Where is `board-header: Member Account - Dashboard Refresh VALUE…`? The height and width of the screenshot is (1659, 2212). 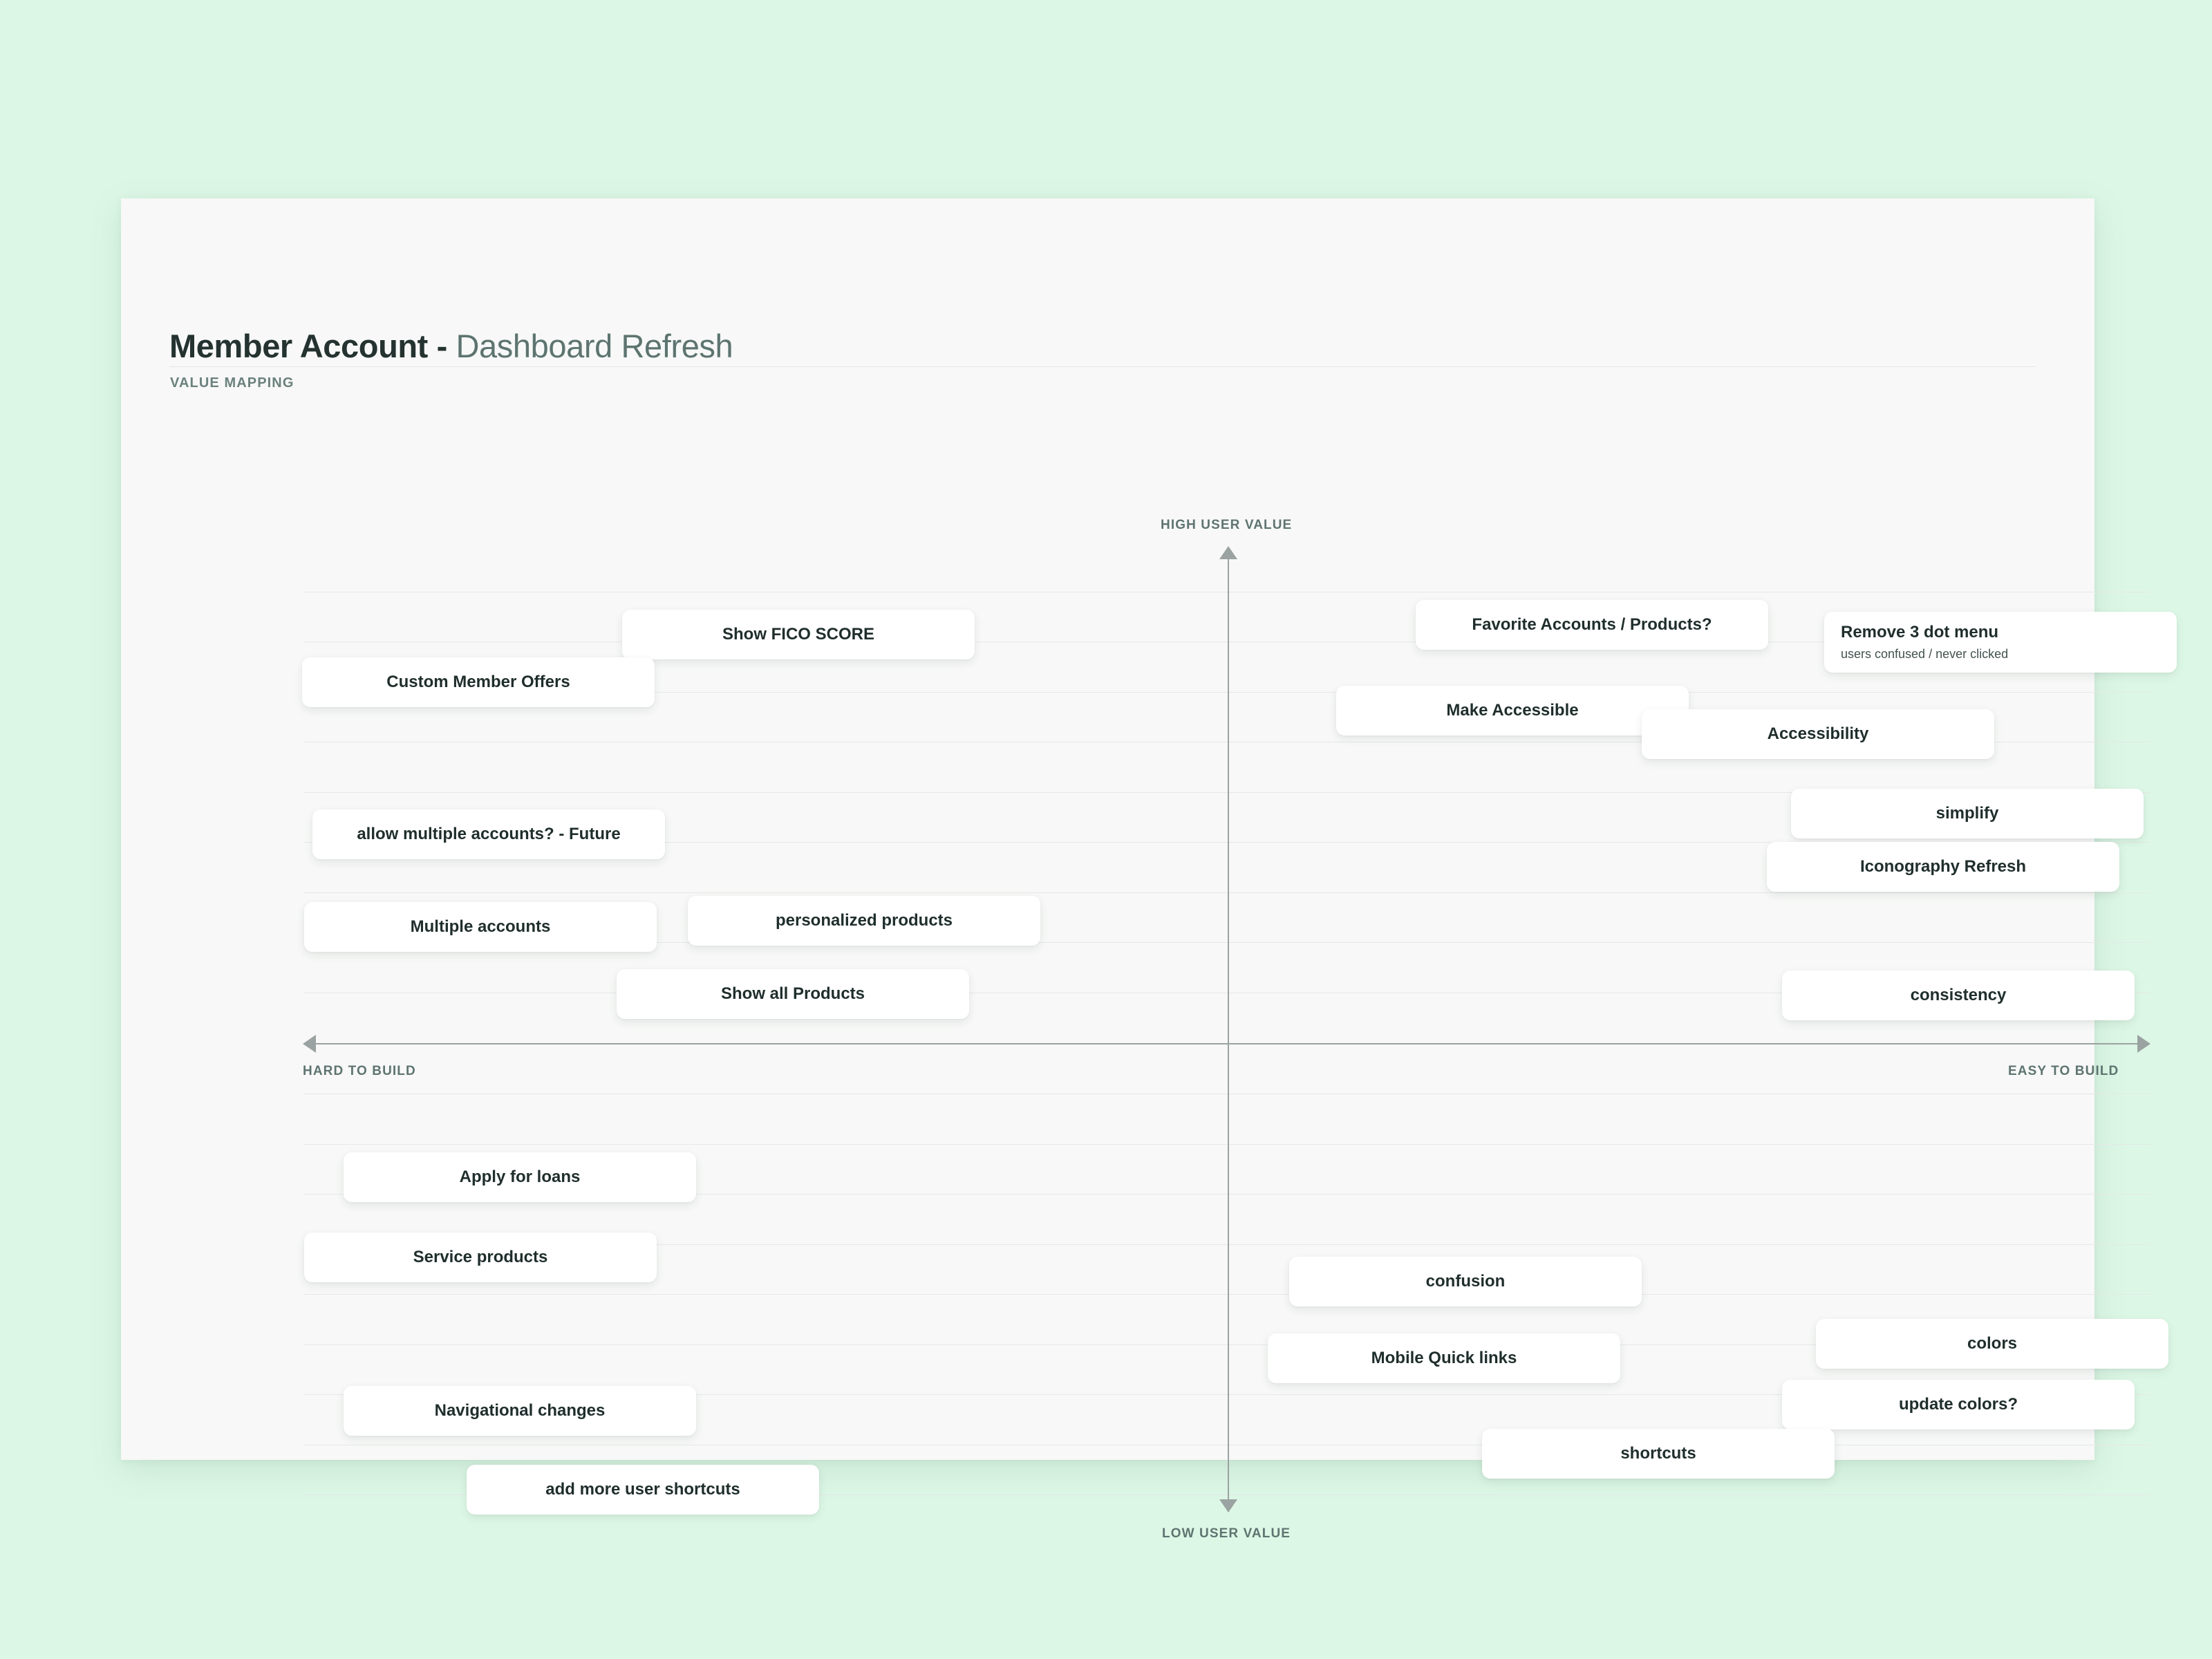
board-header: Member Account - Dashboard Refresh VALUE… is located at coordinates (1102, 360).